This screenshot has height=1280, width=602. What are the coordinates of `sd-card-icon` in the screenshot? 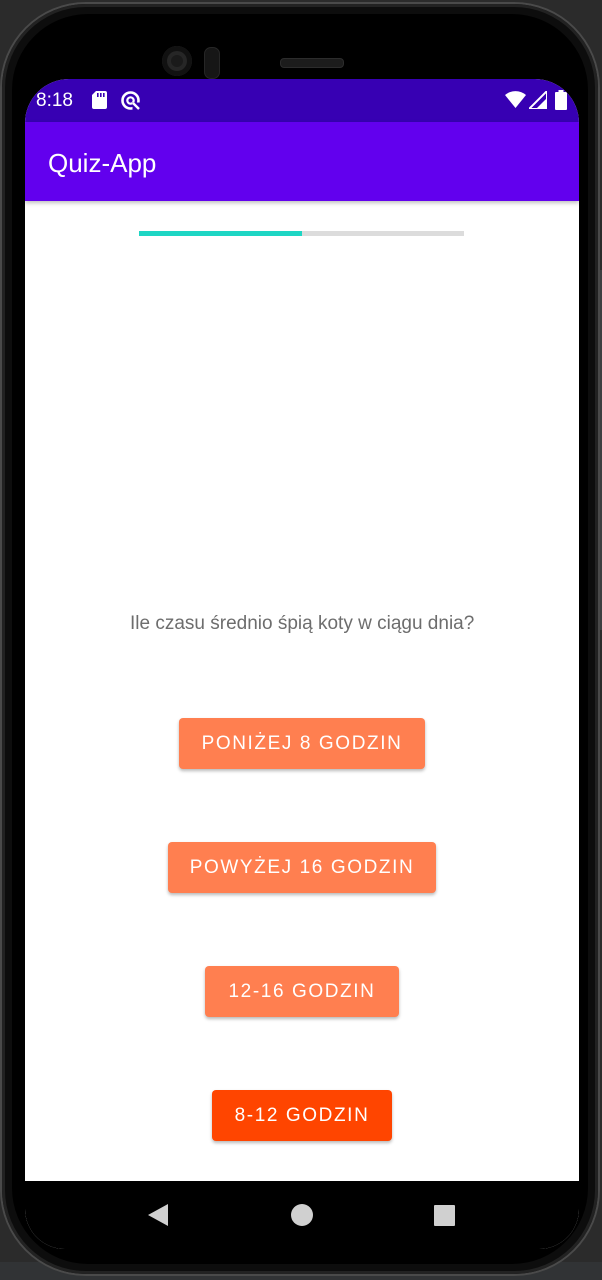 It's located at (99, 100).